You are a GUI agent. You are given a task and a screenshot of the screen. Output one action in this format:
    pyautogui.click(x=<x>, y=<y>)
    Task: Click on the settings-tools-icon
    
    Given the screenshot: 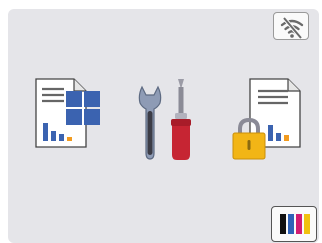 What is the action you would take?
    pyautogui.click(x=164, y=119)
    